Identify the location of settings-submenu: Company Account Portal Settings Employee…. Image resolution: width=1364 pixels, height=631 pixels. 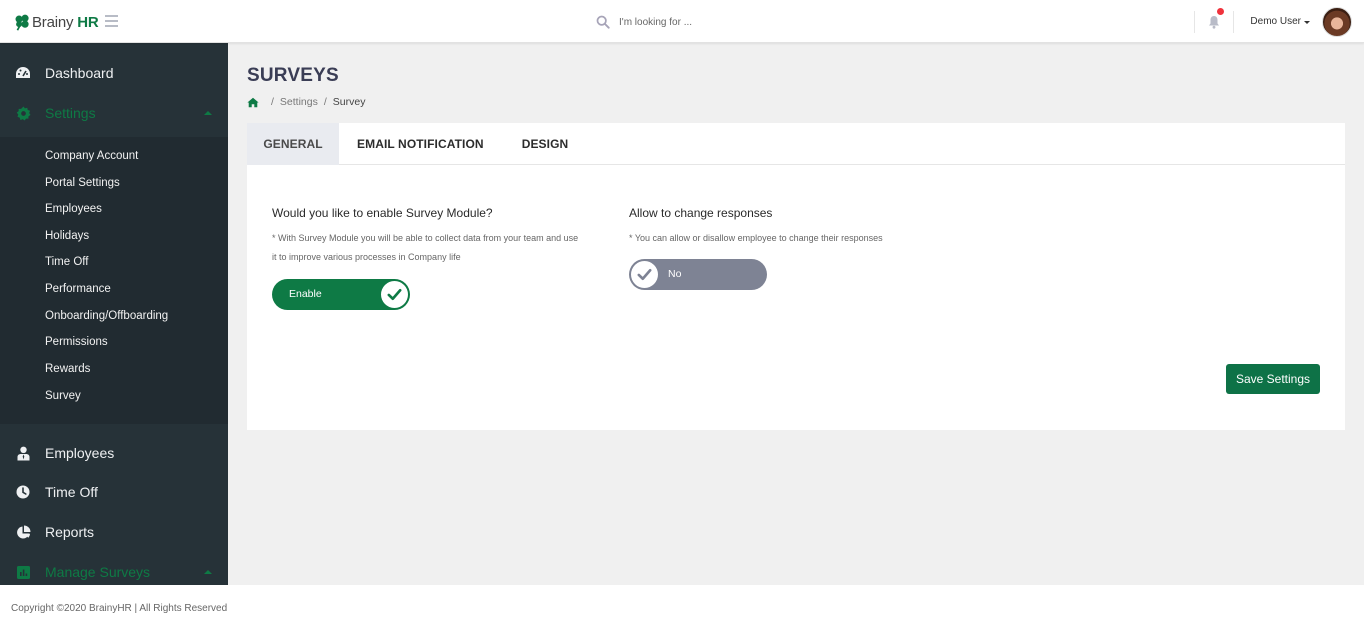
(114, 280).